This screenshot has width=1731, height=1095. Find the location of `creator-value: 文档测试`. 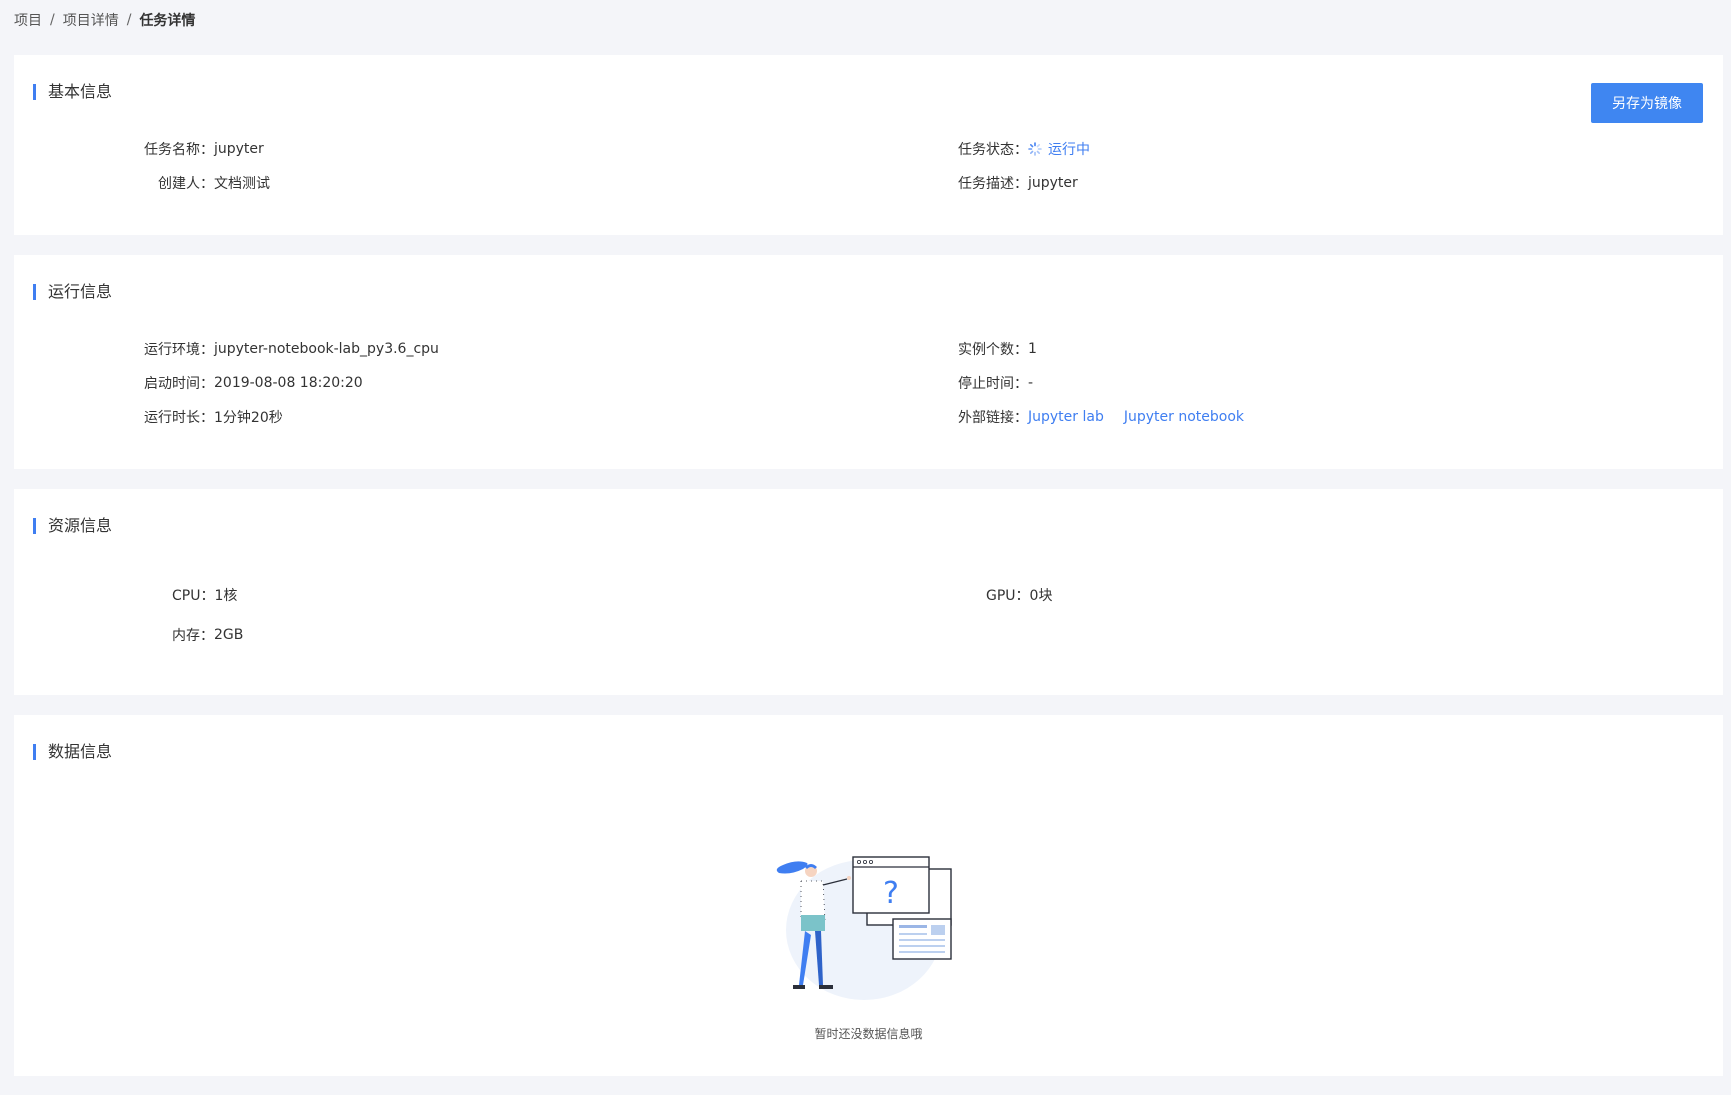

creator-value: 文档测试 is located at coordinates (242, 184).